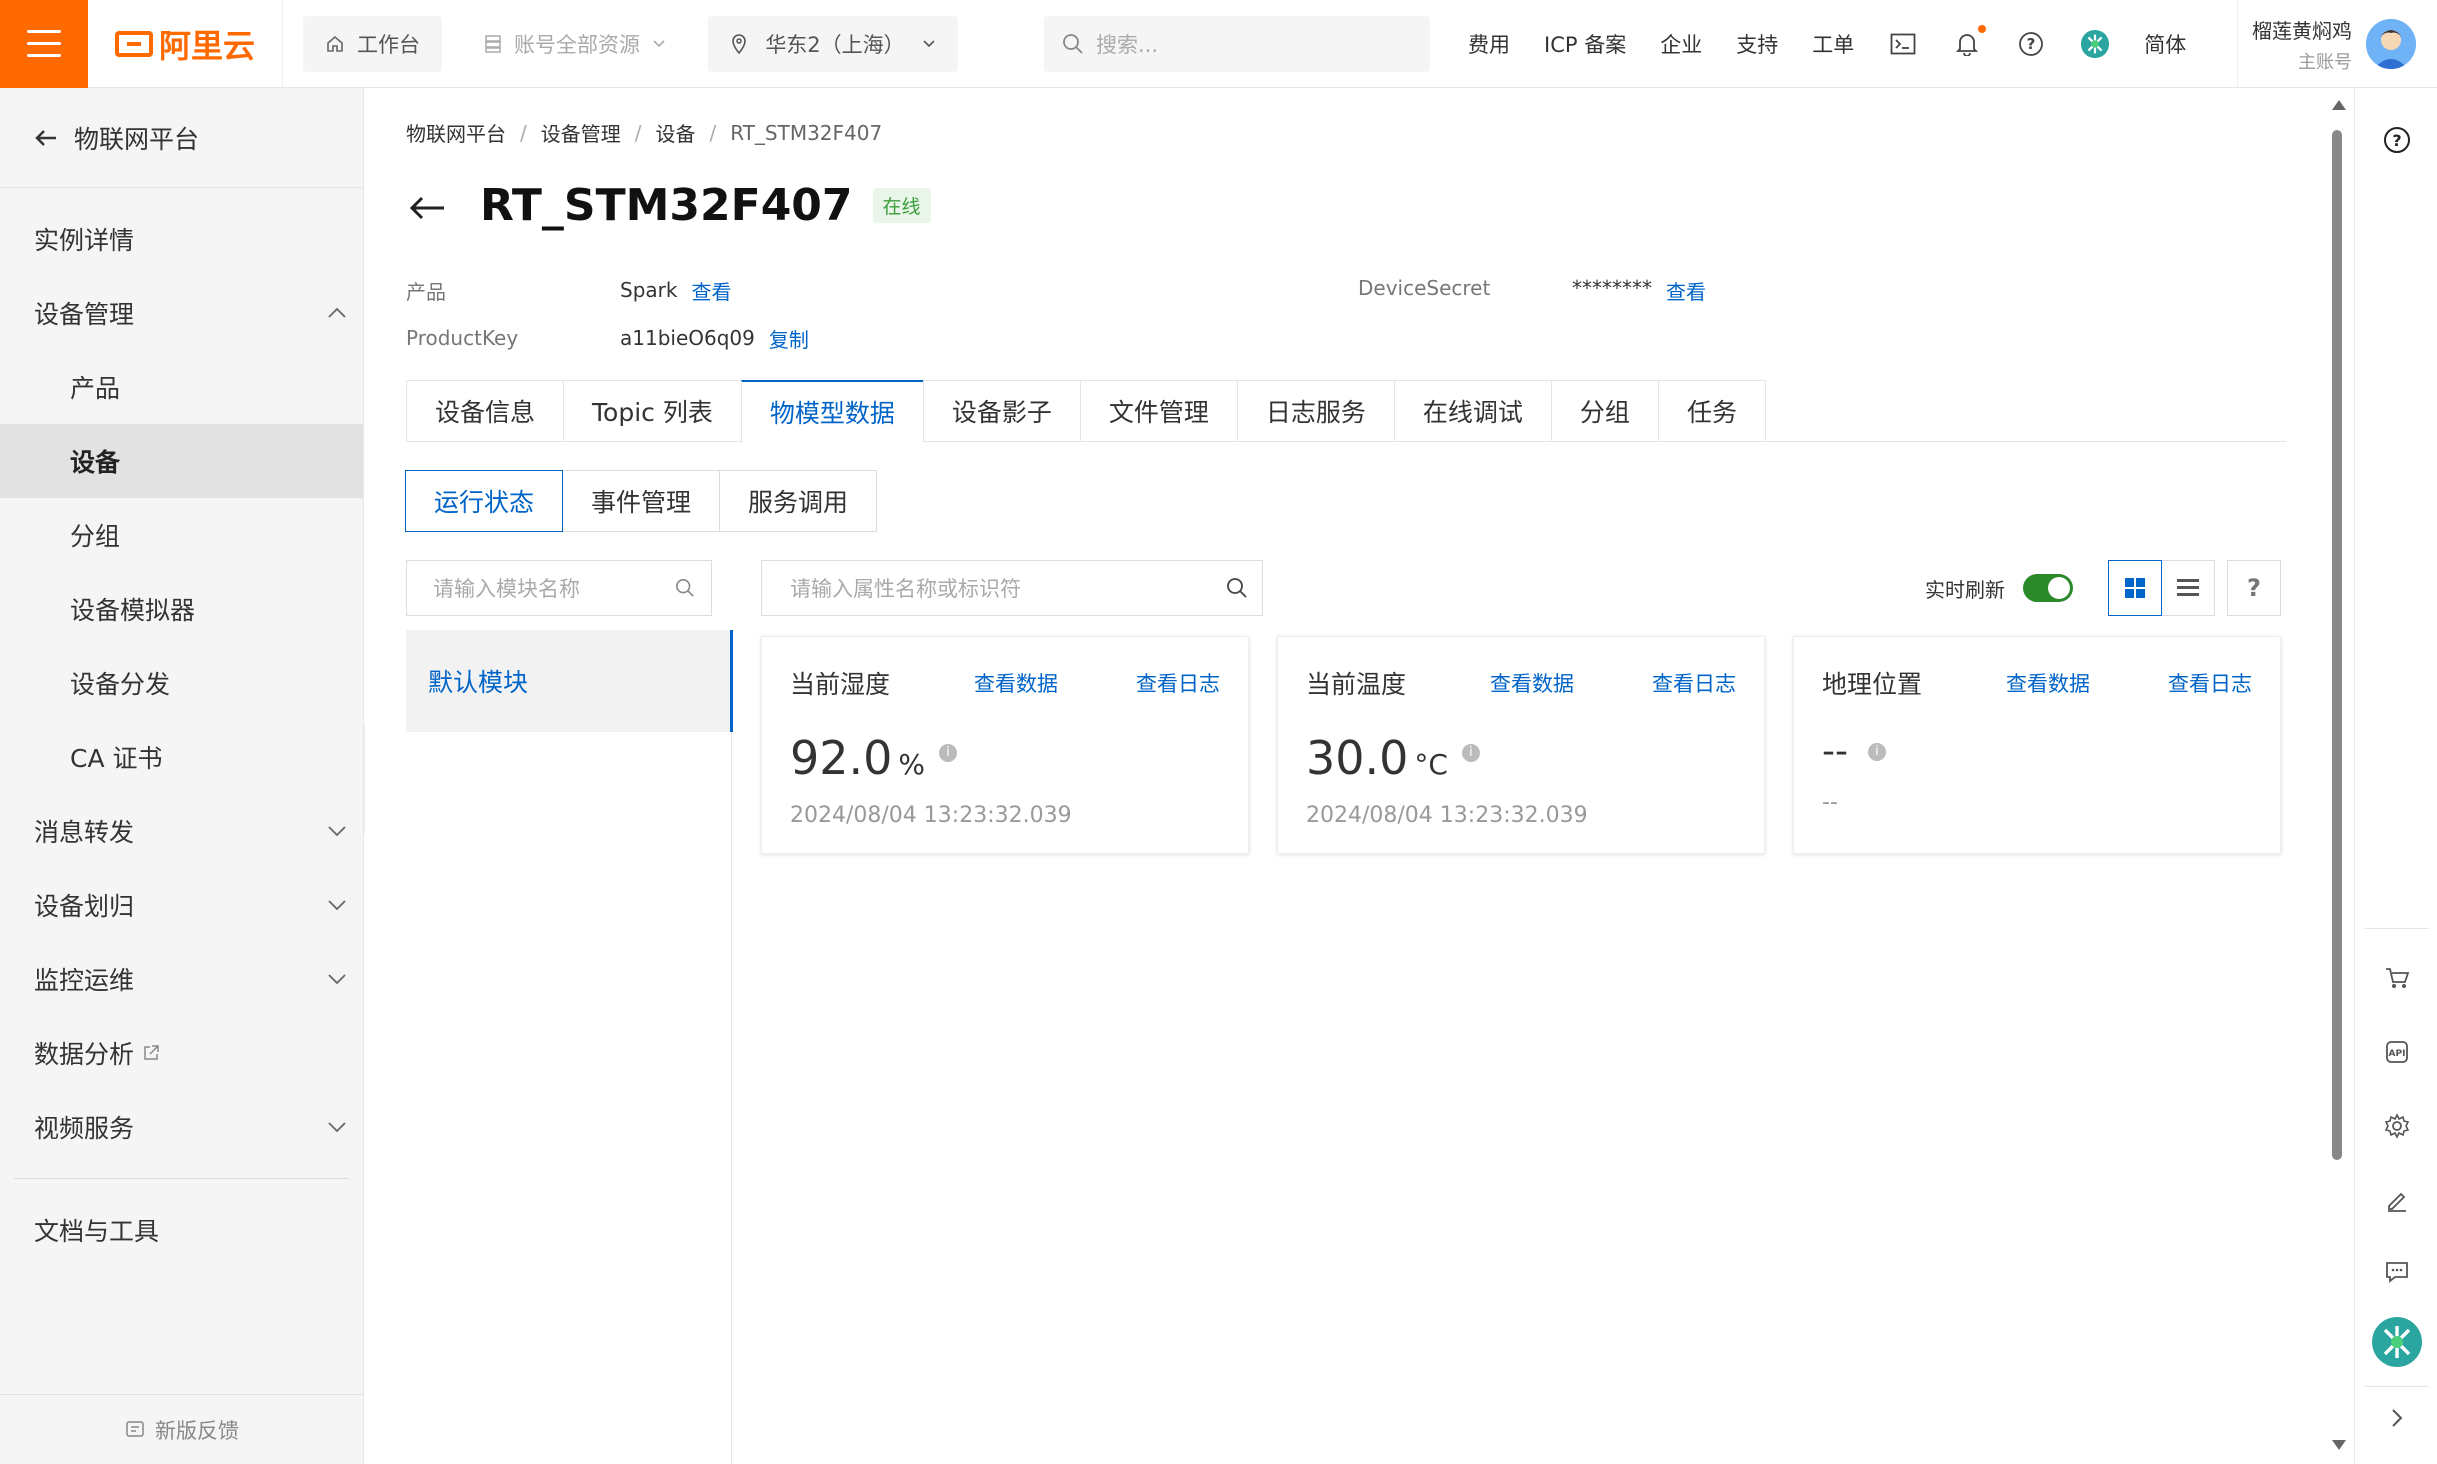  I want to click on top-links: 费用 ICP 备案 企业 支持 工单 ? 简体, so click(1827, 41).